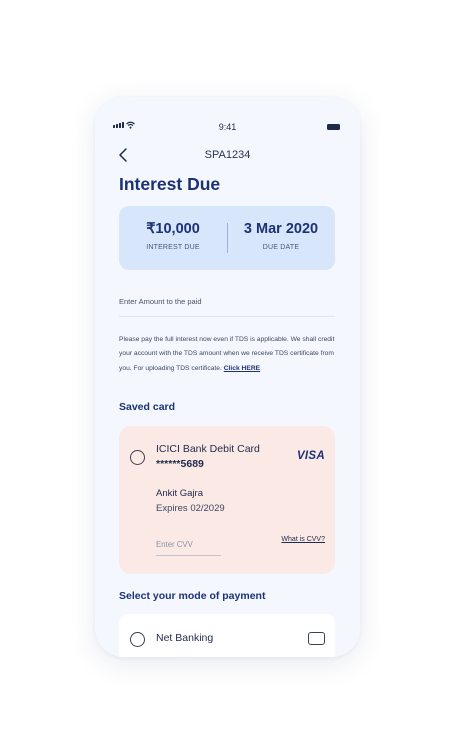  What do you see at coordinates (179, 493) in the screenshot?
I see `card-holder-name: Ankit Gajra` at bounding box center [179, 493].